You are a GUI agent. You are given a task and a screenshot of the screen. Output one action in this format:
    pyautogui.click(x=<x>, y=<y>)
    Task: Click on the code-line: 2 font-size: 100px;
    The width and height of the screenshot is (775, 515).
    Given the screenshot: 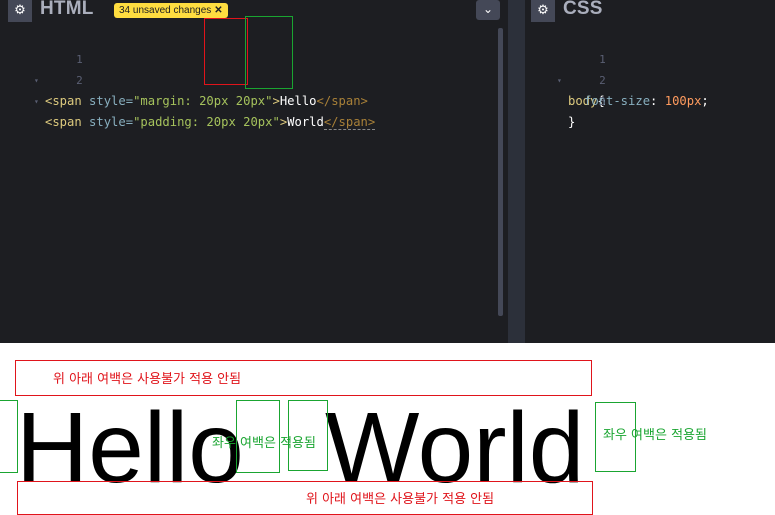 What is the action you would take?
    pyautogui.click(x=650, y=78)
    